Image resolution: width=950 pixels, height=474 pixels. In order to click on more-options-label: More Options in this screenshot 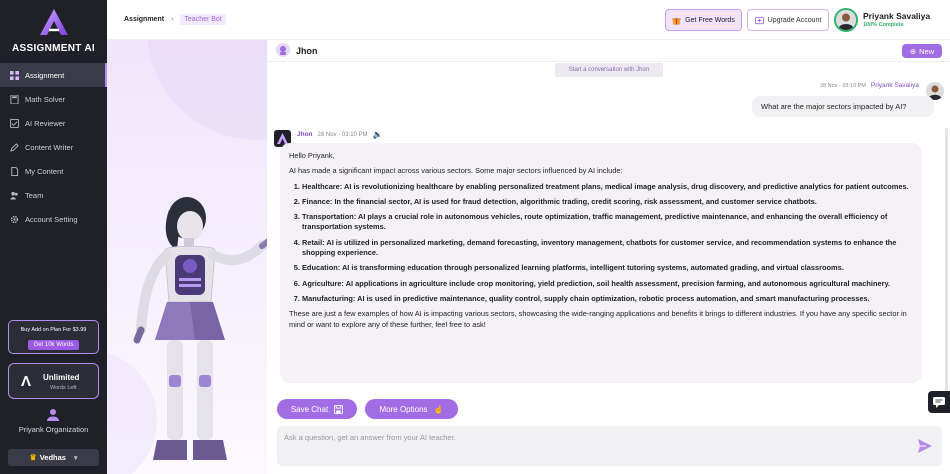, I will do `click(403, 409)`.